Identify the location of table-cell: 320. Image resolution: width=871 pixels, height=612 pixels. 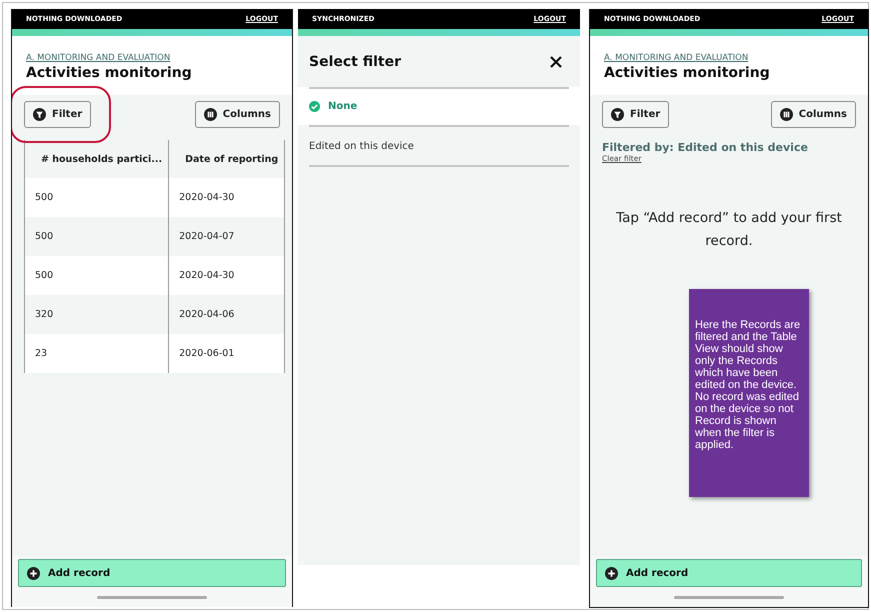
(96, 314).